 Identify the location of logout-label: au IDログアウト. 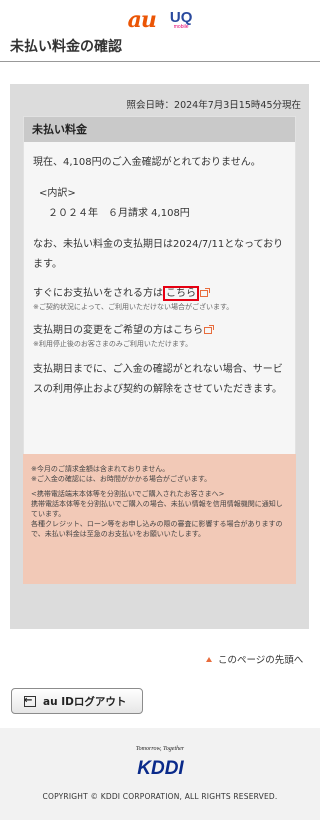
(85, 701).